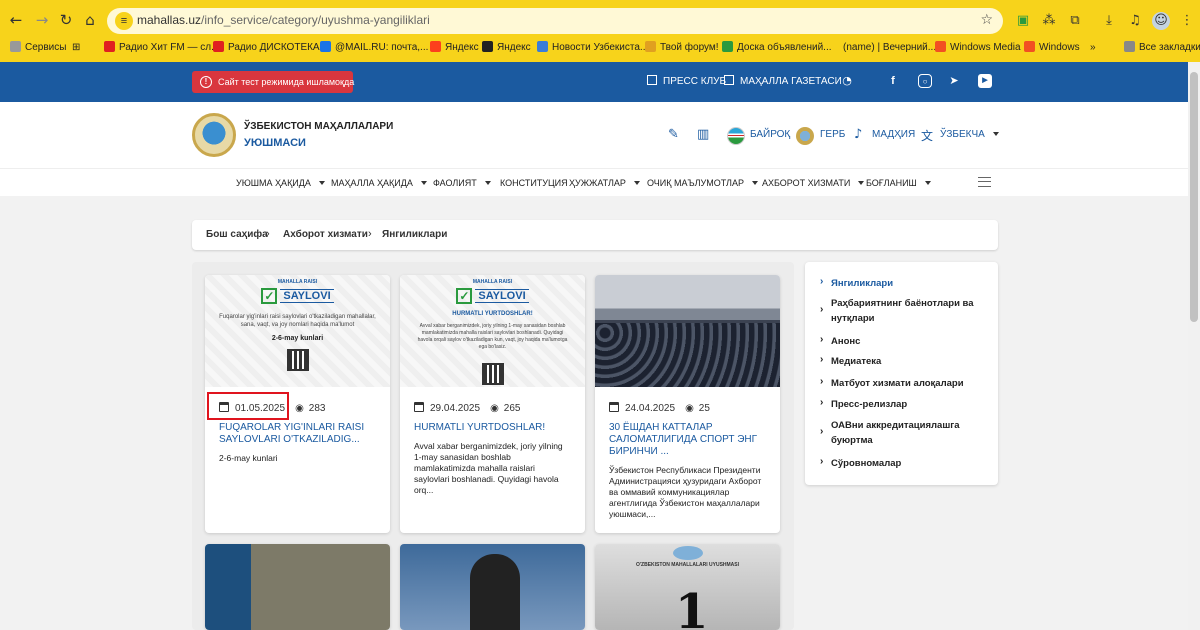 The width and height of the screenshot is (1200, 630). What do you see at coordinates (76, 48) in the screenshot?
I see `bookmark-item: ⊞` at bounding box center [76, 48].